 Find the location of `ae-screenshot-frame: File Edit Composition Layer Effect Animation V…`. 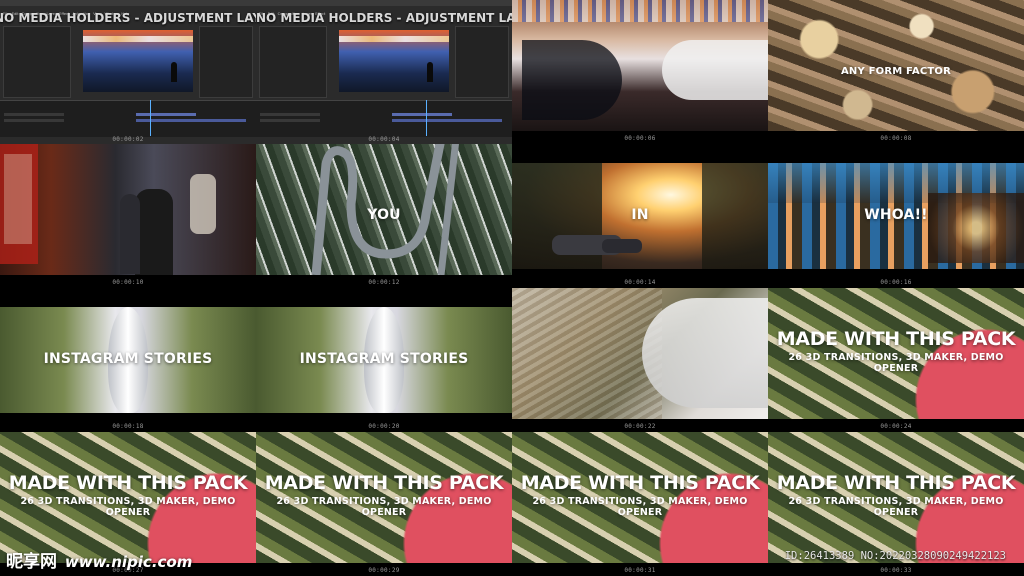

ae-screenshot-frame: File Edit Composition Layer Effect Animation V… is located at coordinates (128, 72).